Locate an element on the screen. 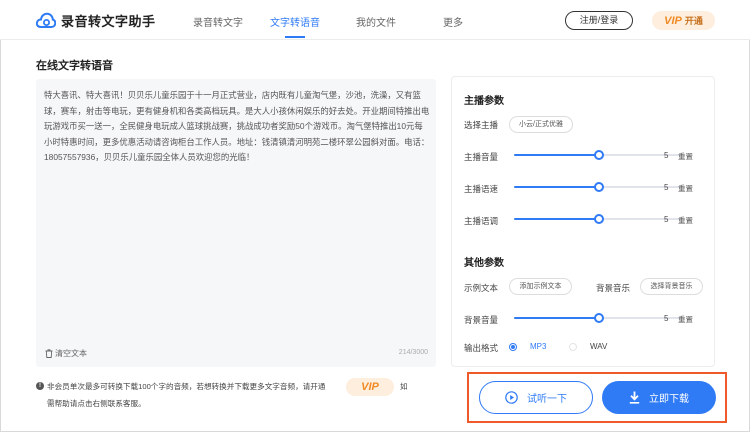 This screenshot has width=750, height=432. pitch-slider-thumb is located at coordinates (599, 219).